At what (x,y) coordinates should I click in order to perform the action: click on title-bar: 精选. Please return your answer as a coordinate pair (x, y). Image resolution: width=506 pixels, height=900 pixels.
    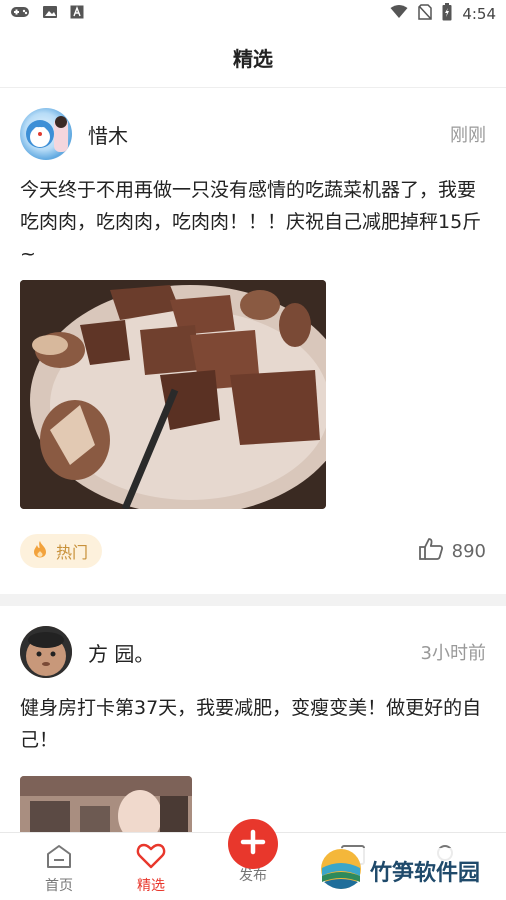
    Looking at the image, I should click on (253, 58).